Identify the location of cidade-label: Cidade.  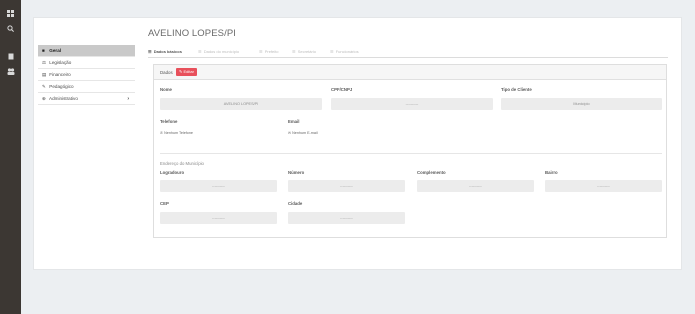
(295, 203).